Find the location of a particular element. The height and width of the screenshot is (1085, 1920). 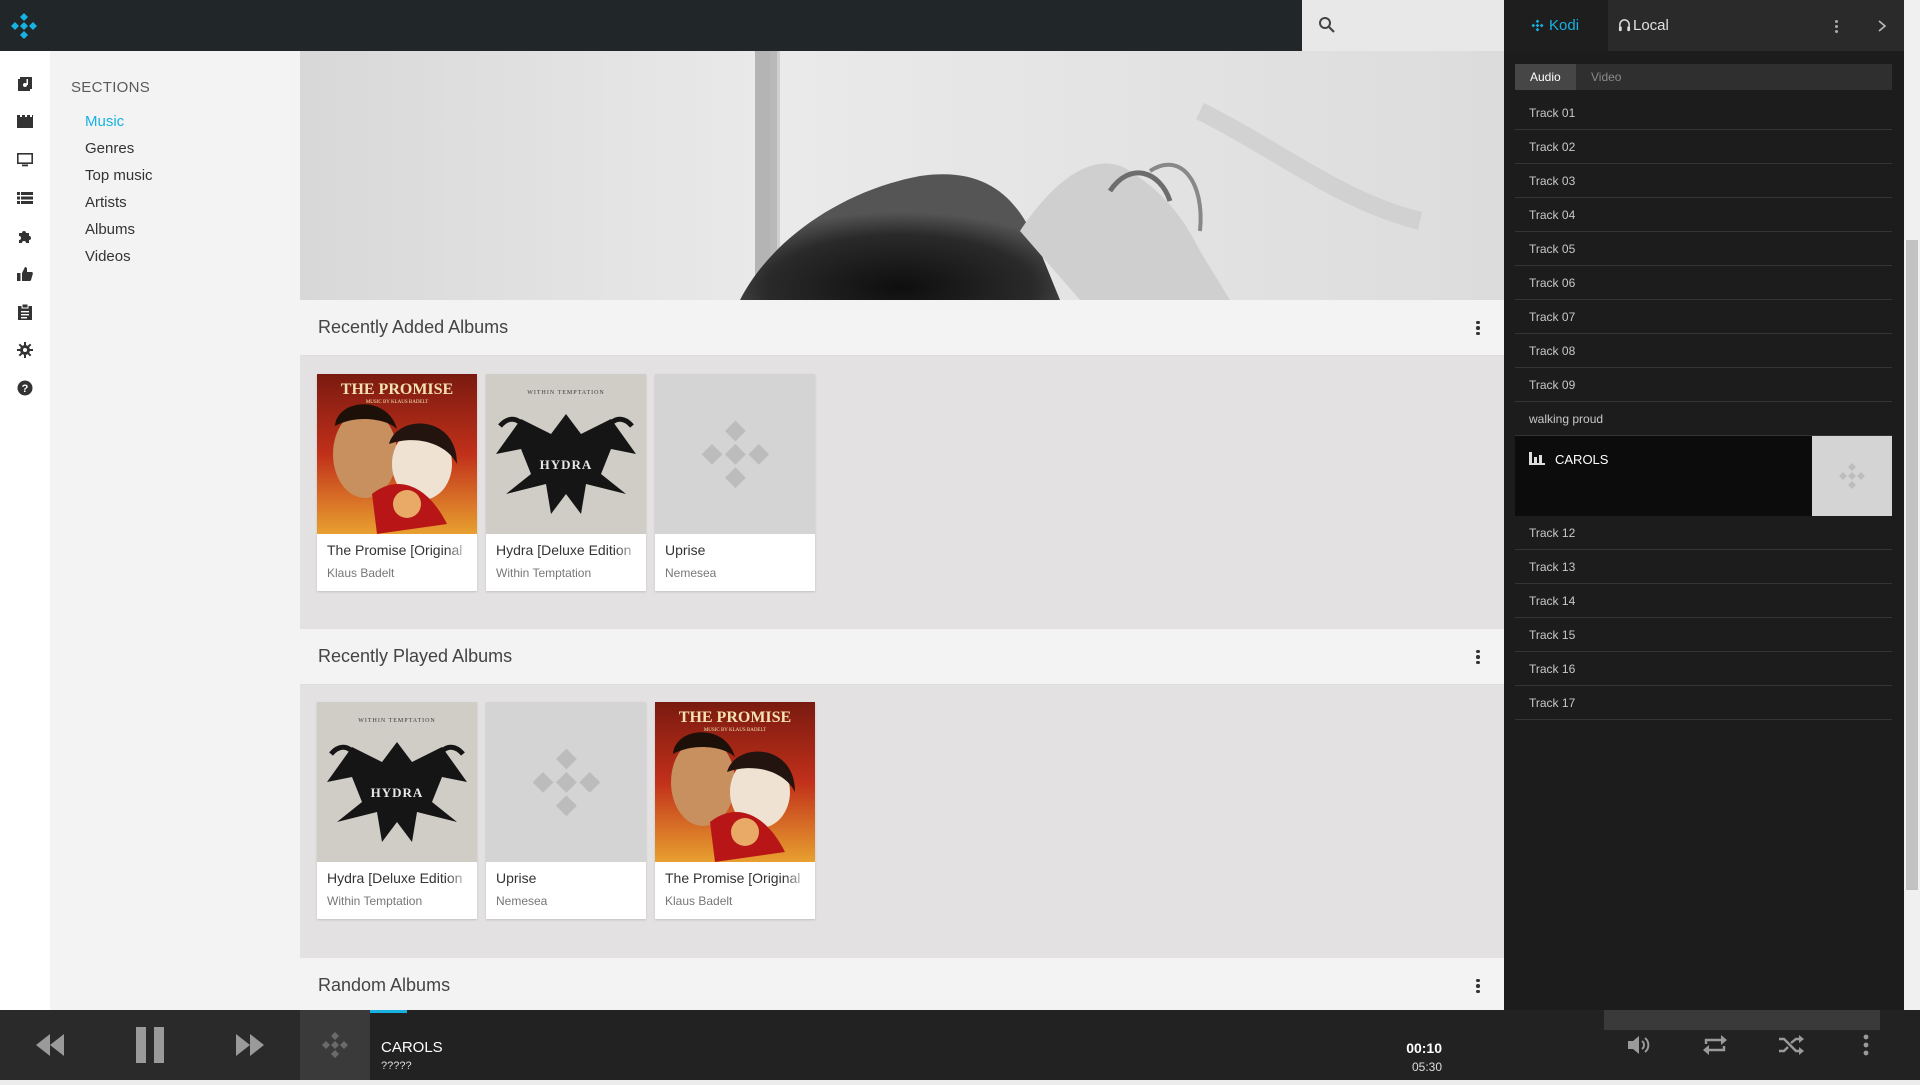

scrollbar-thumb is located at coordinates (1912, 565).